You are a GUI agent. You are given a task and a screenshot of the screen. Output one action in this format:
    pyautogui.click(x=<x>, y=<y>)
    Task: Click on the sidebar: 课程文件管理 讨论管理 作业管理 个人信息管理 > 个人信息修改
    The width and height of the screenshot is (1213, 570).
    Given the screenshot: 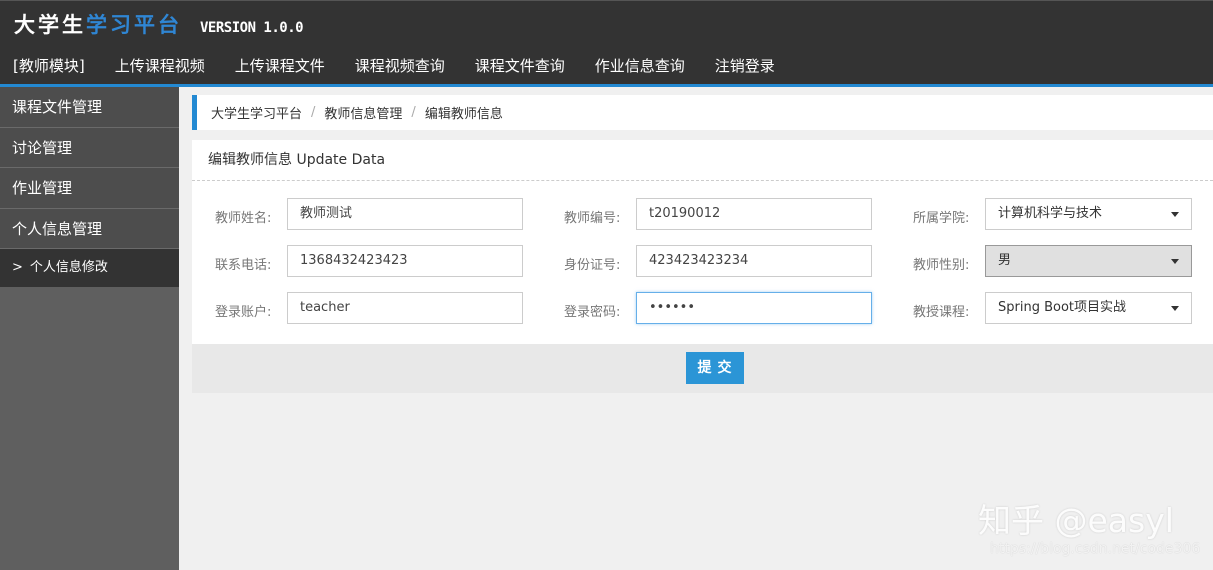 What is the action you would take?
    pyautogui.click(x=89, y=328)
    